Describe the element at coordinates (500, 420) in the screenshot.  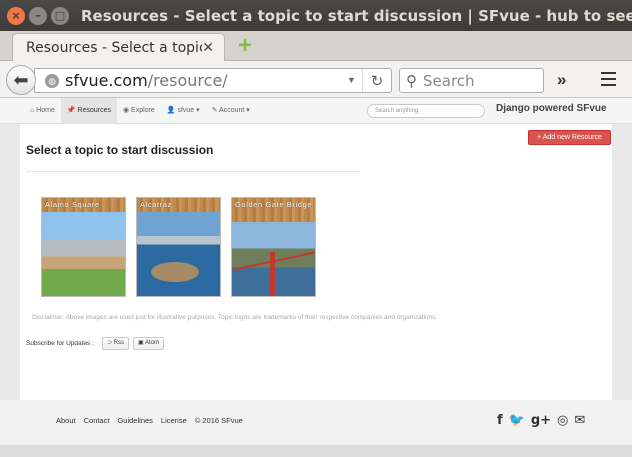
I see `facebook-icon: f` at that location.